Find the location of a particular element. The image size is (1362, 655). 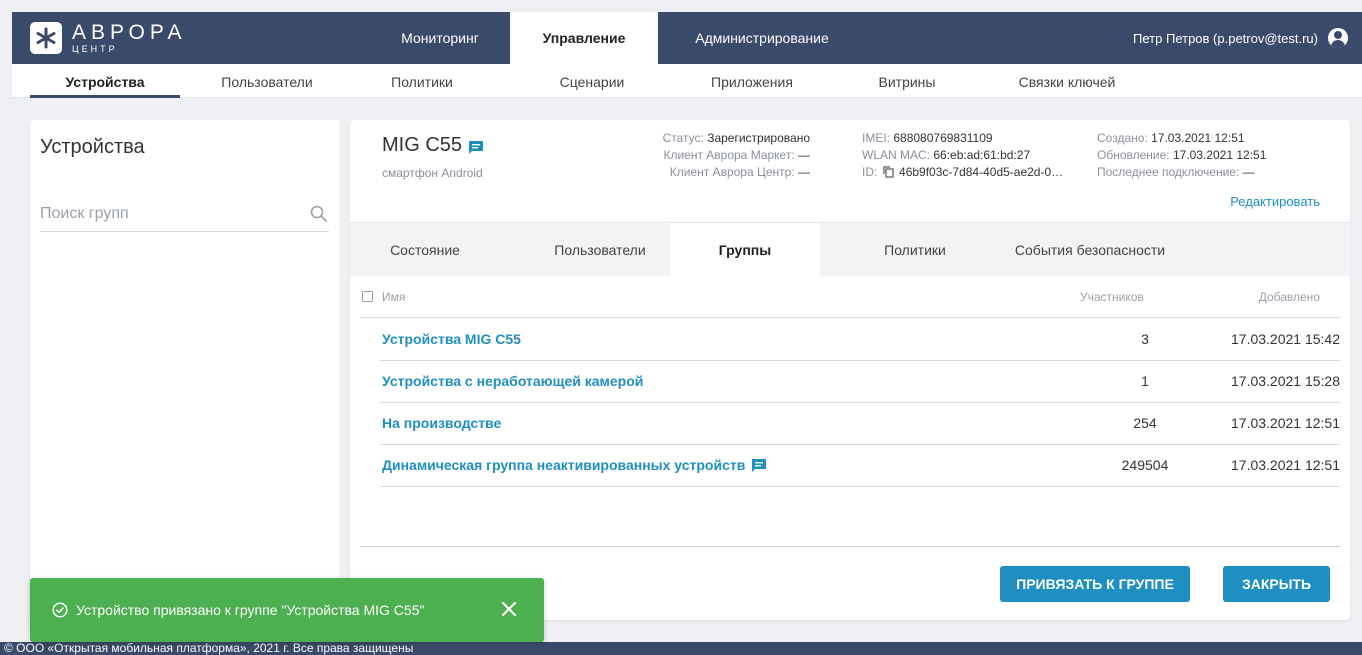

check-circle-icon is located at coordinates (60, 610).